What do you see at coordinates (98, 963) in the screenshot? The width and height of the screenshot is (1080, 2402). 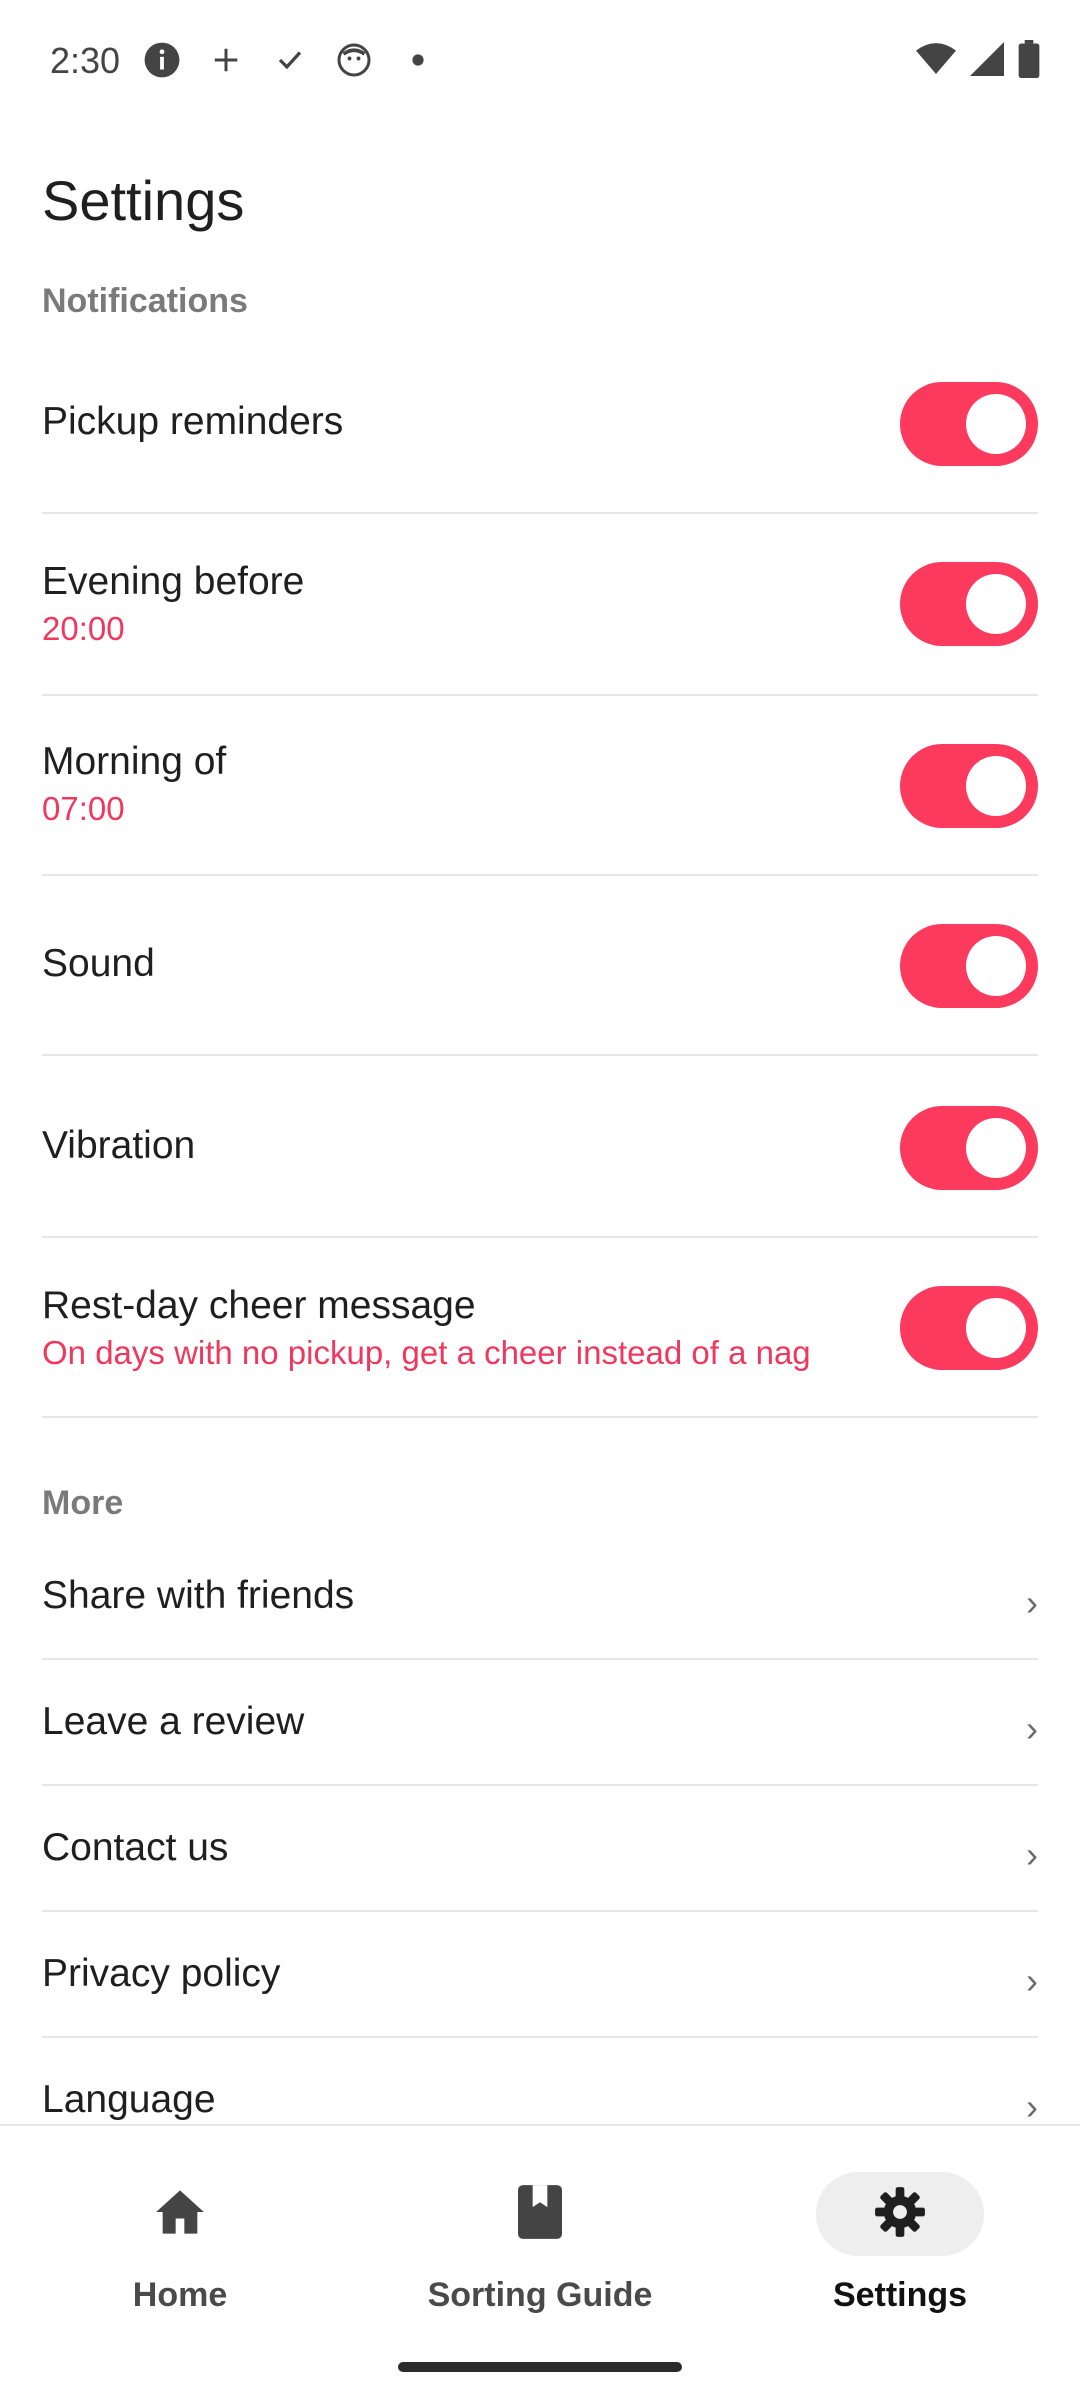 I see `setting-title: Sound` at bounding box center [98, 963].